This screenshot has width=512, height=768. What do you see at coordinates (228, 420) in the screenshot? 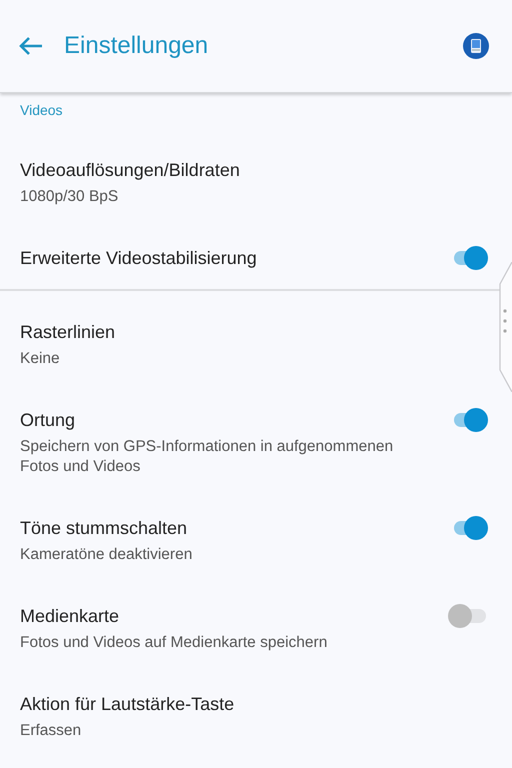
I see `setting-title: Ortung` at bounding box center [228, 420].